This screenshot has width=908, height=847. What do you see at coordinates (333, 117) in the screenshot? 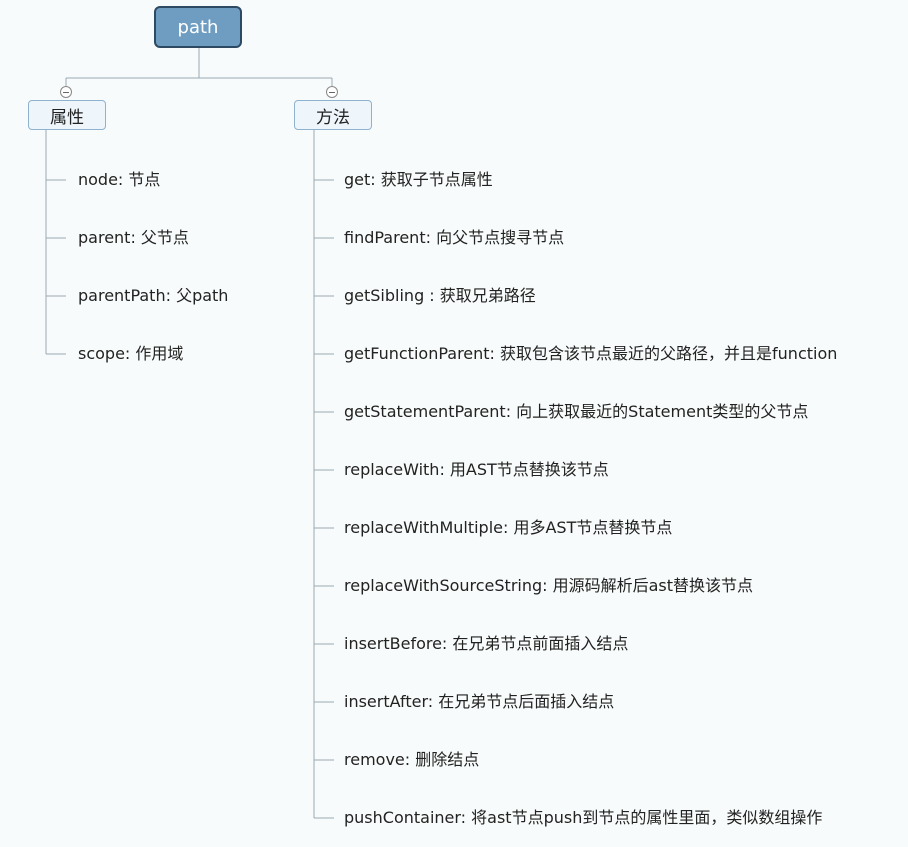
I see `branch-label-methods: 方法` at bounding box center [333, 117].